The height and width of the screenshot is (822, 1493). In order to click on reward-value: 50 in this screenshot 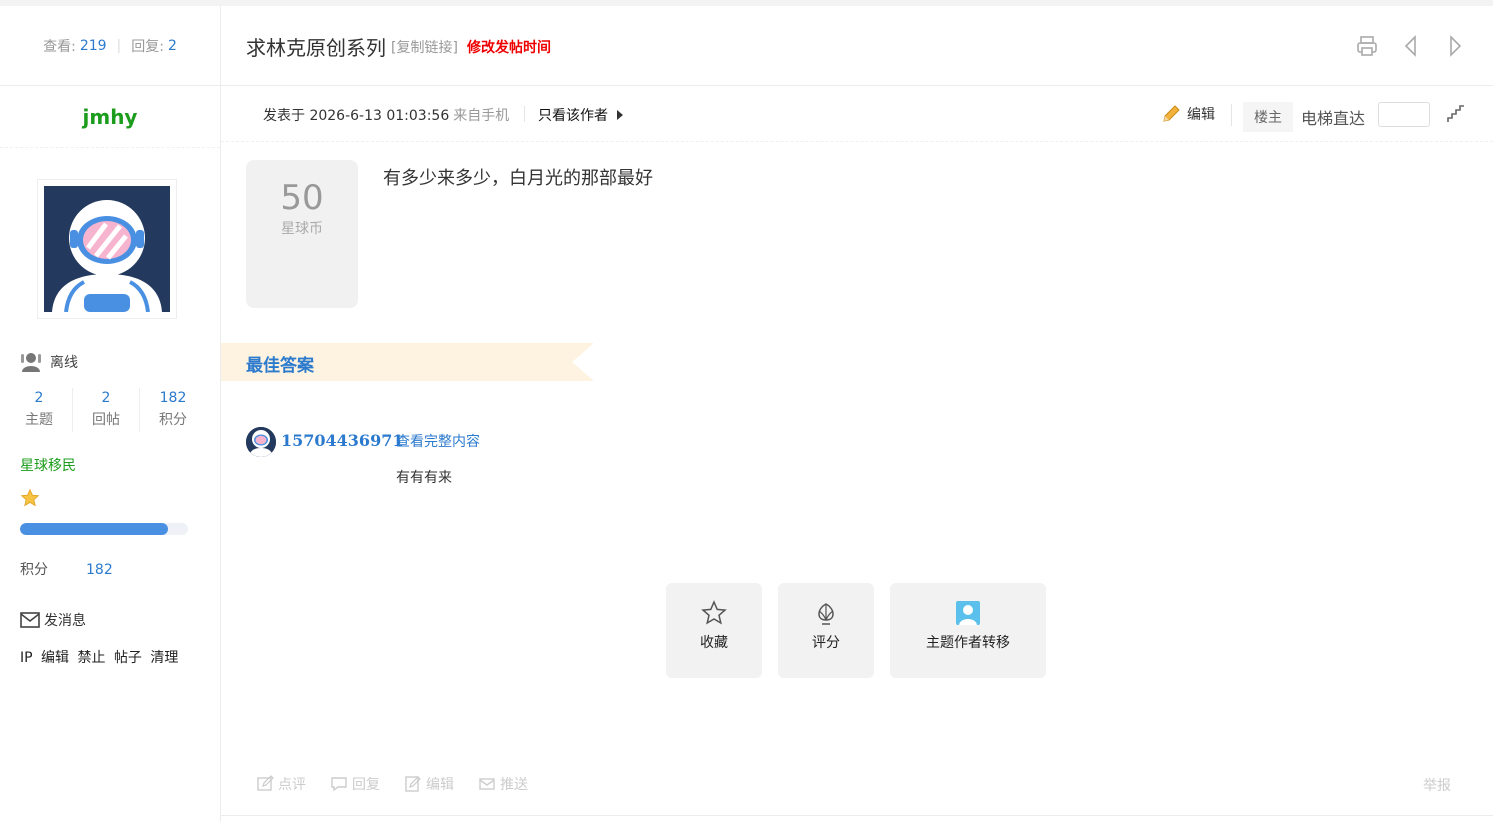, I will do `click(302, 198)`.